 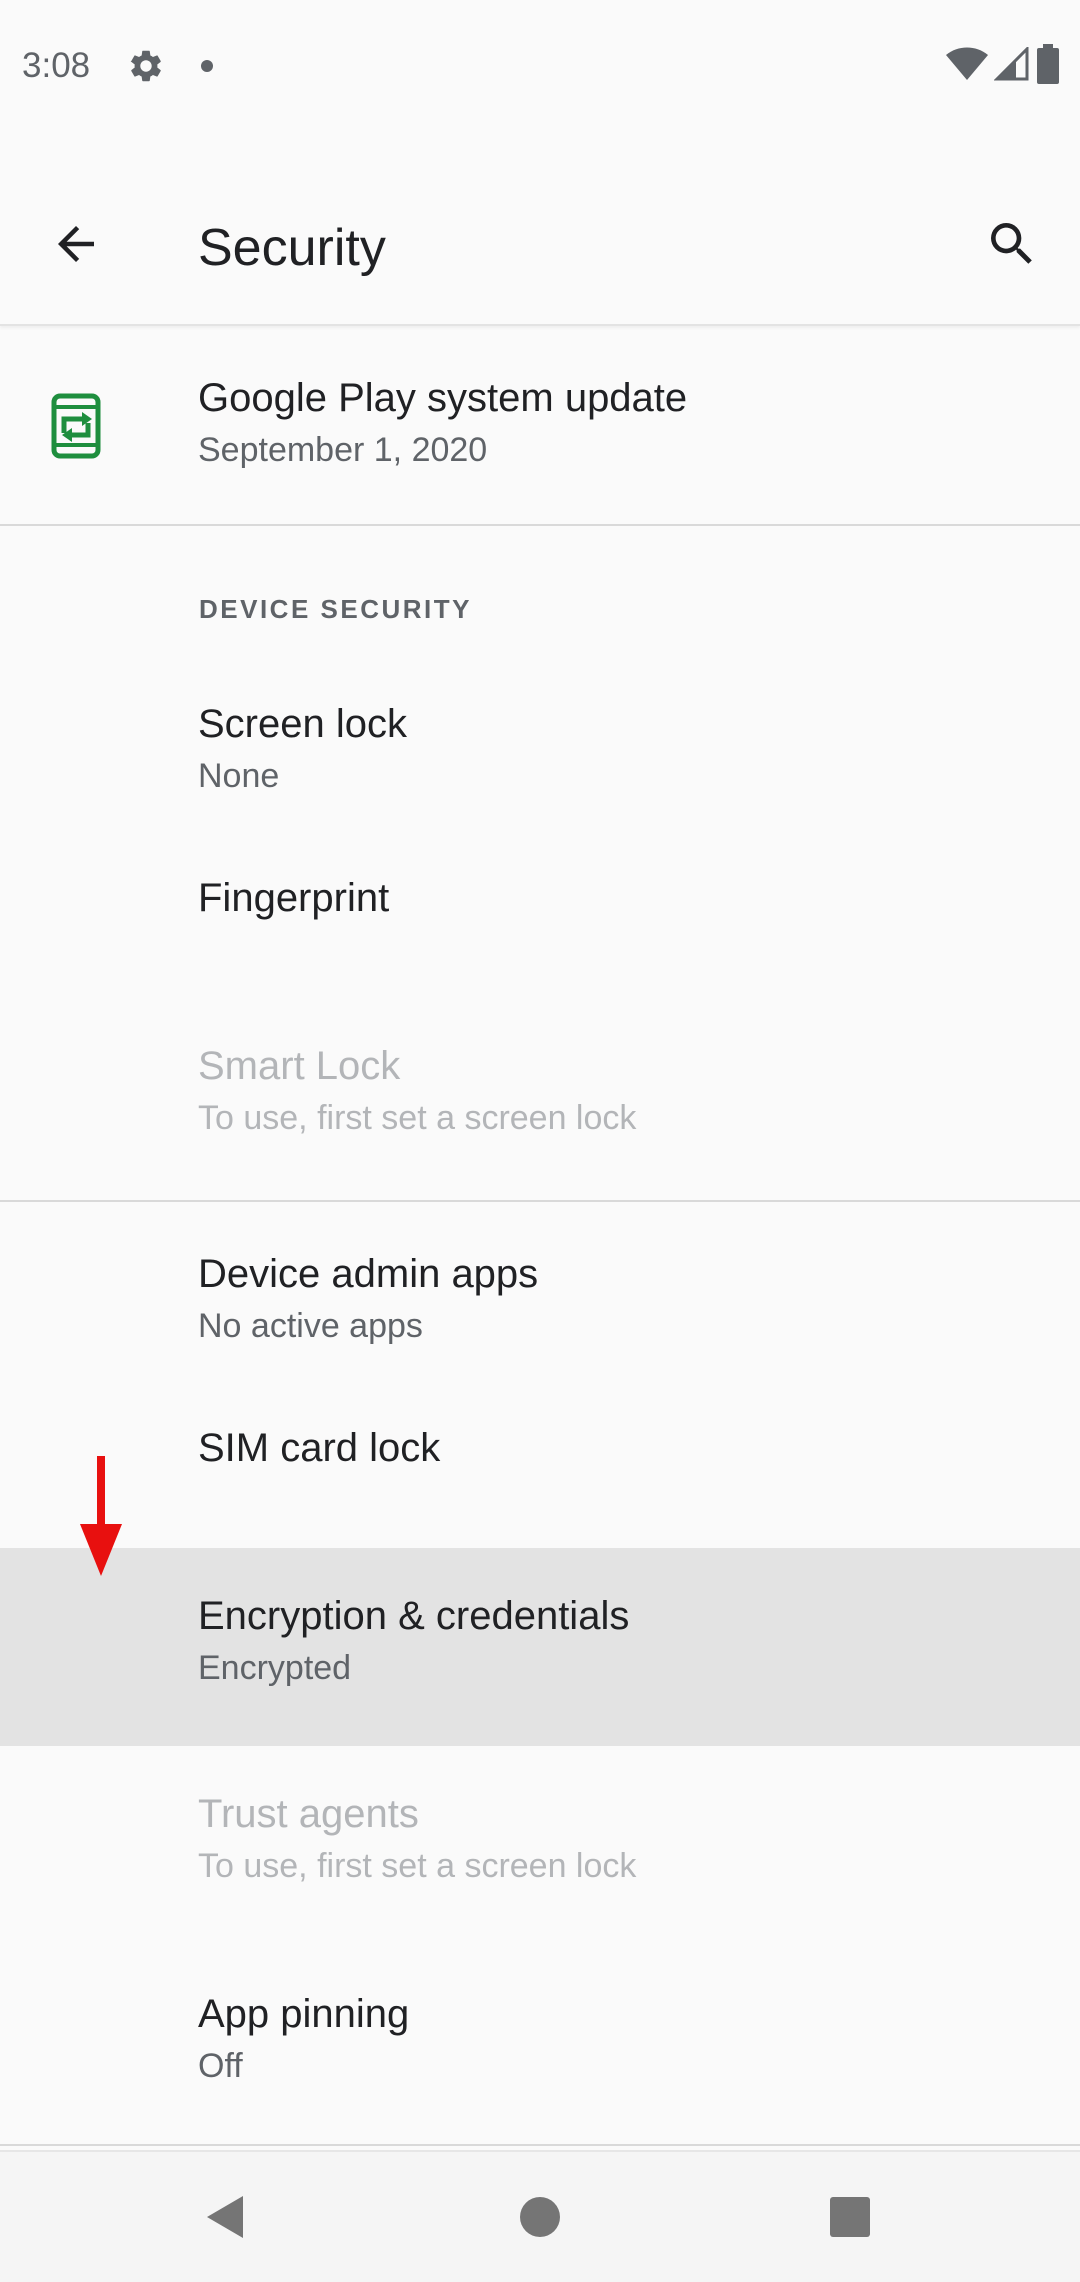 What do you see at coordinates (1048, 66) in the screenshot?
I see `battery-icon` at bounding box center [1048, 66].